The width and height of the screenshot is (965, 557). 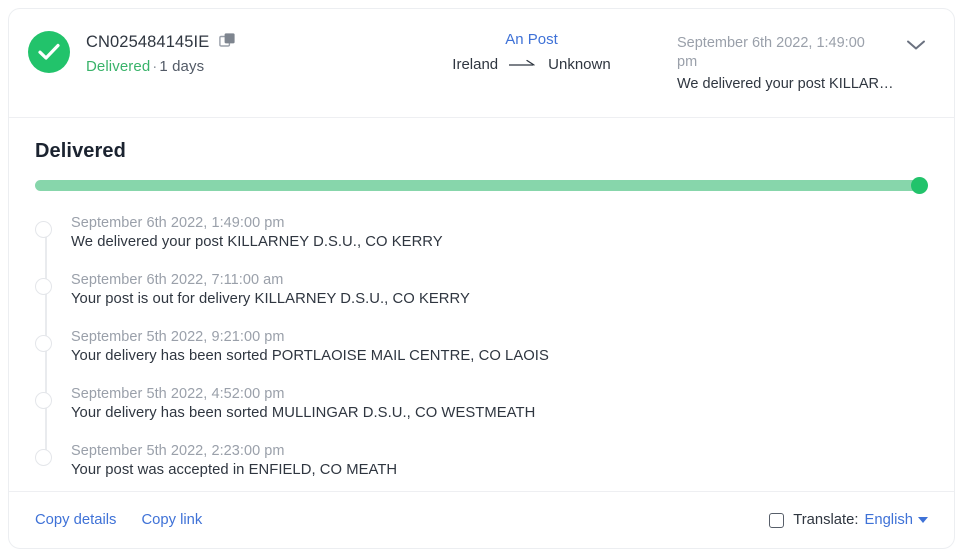 I want to click on status-summary: Delivered · 1 days, so click(x=161, y=66).